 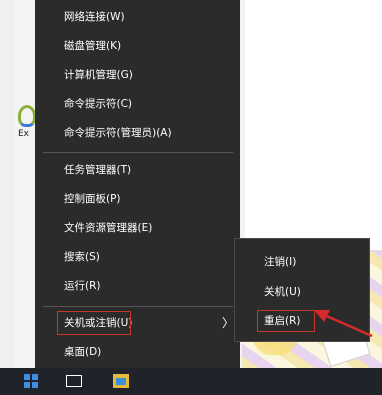 What do you see at coordinates (228, 323) in the screenshot?
I see `chevron-right-icon: 〉` at bounding box center [228, 323].